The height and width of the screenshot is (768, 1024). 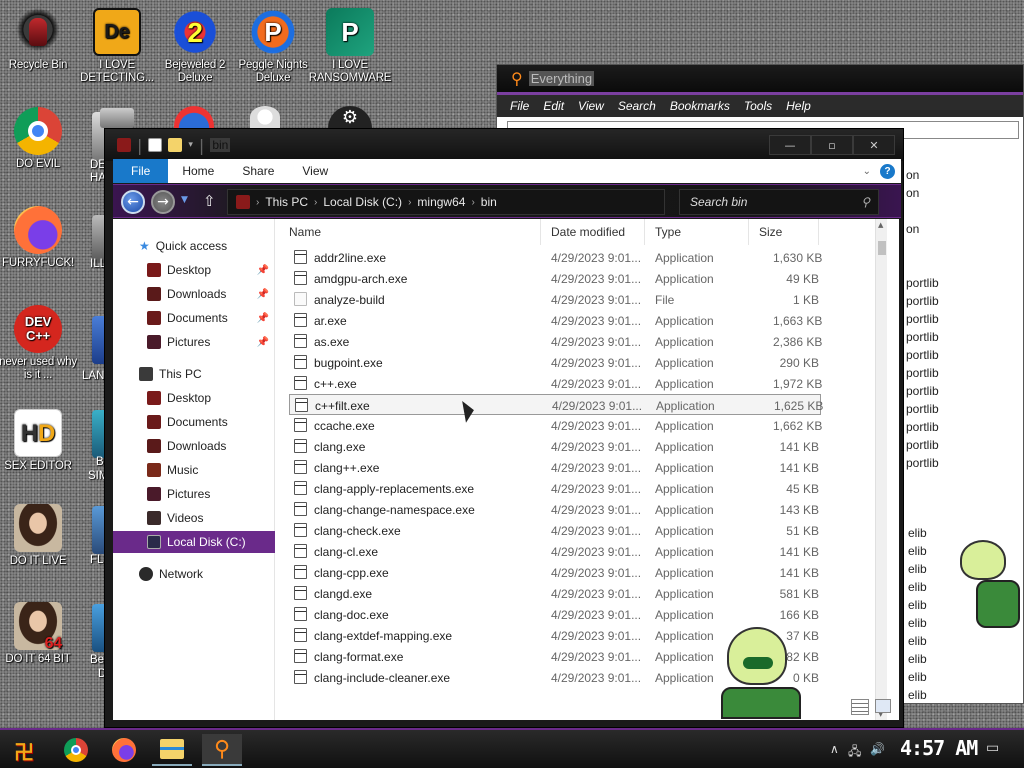 What do you see at coordinates (194, 470) in the screenshot?
I see `nav-pc-music: Music` at bounding box center [194, 470].